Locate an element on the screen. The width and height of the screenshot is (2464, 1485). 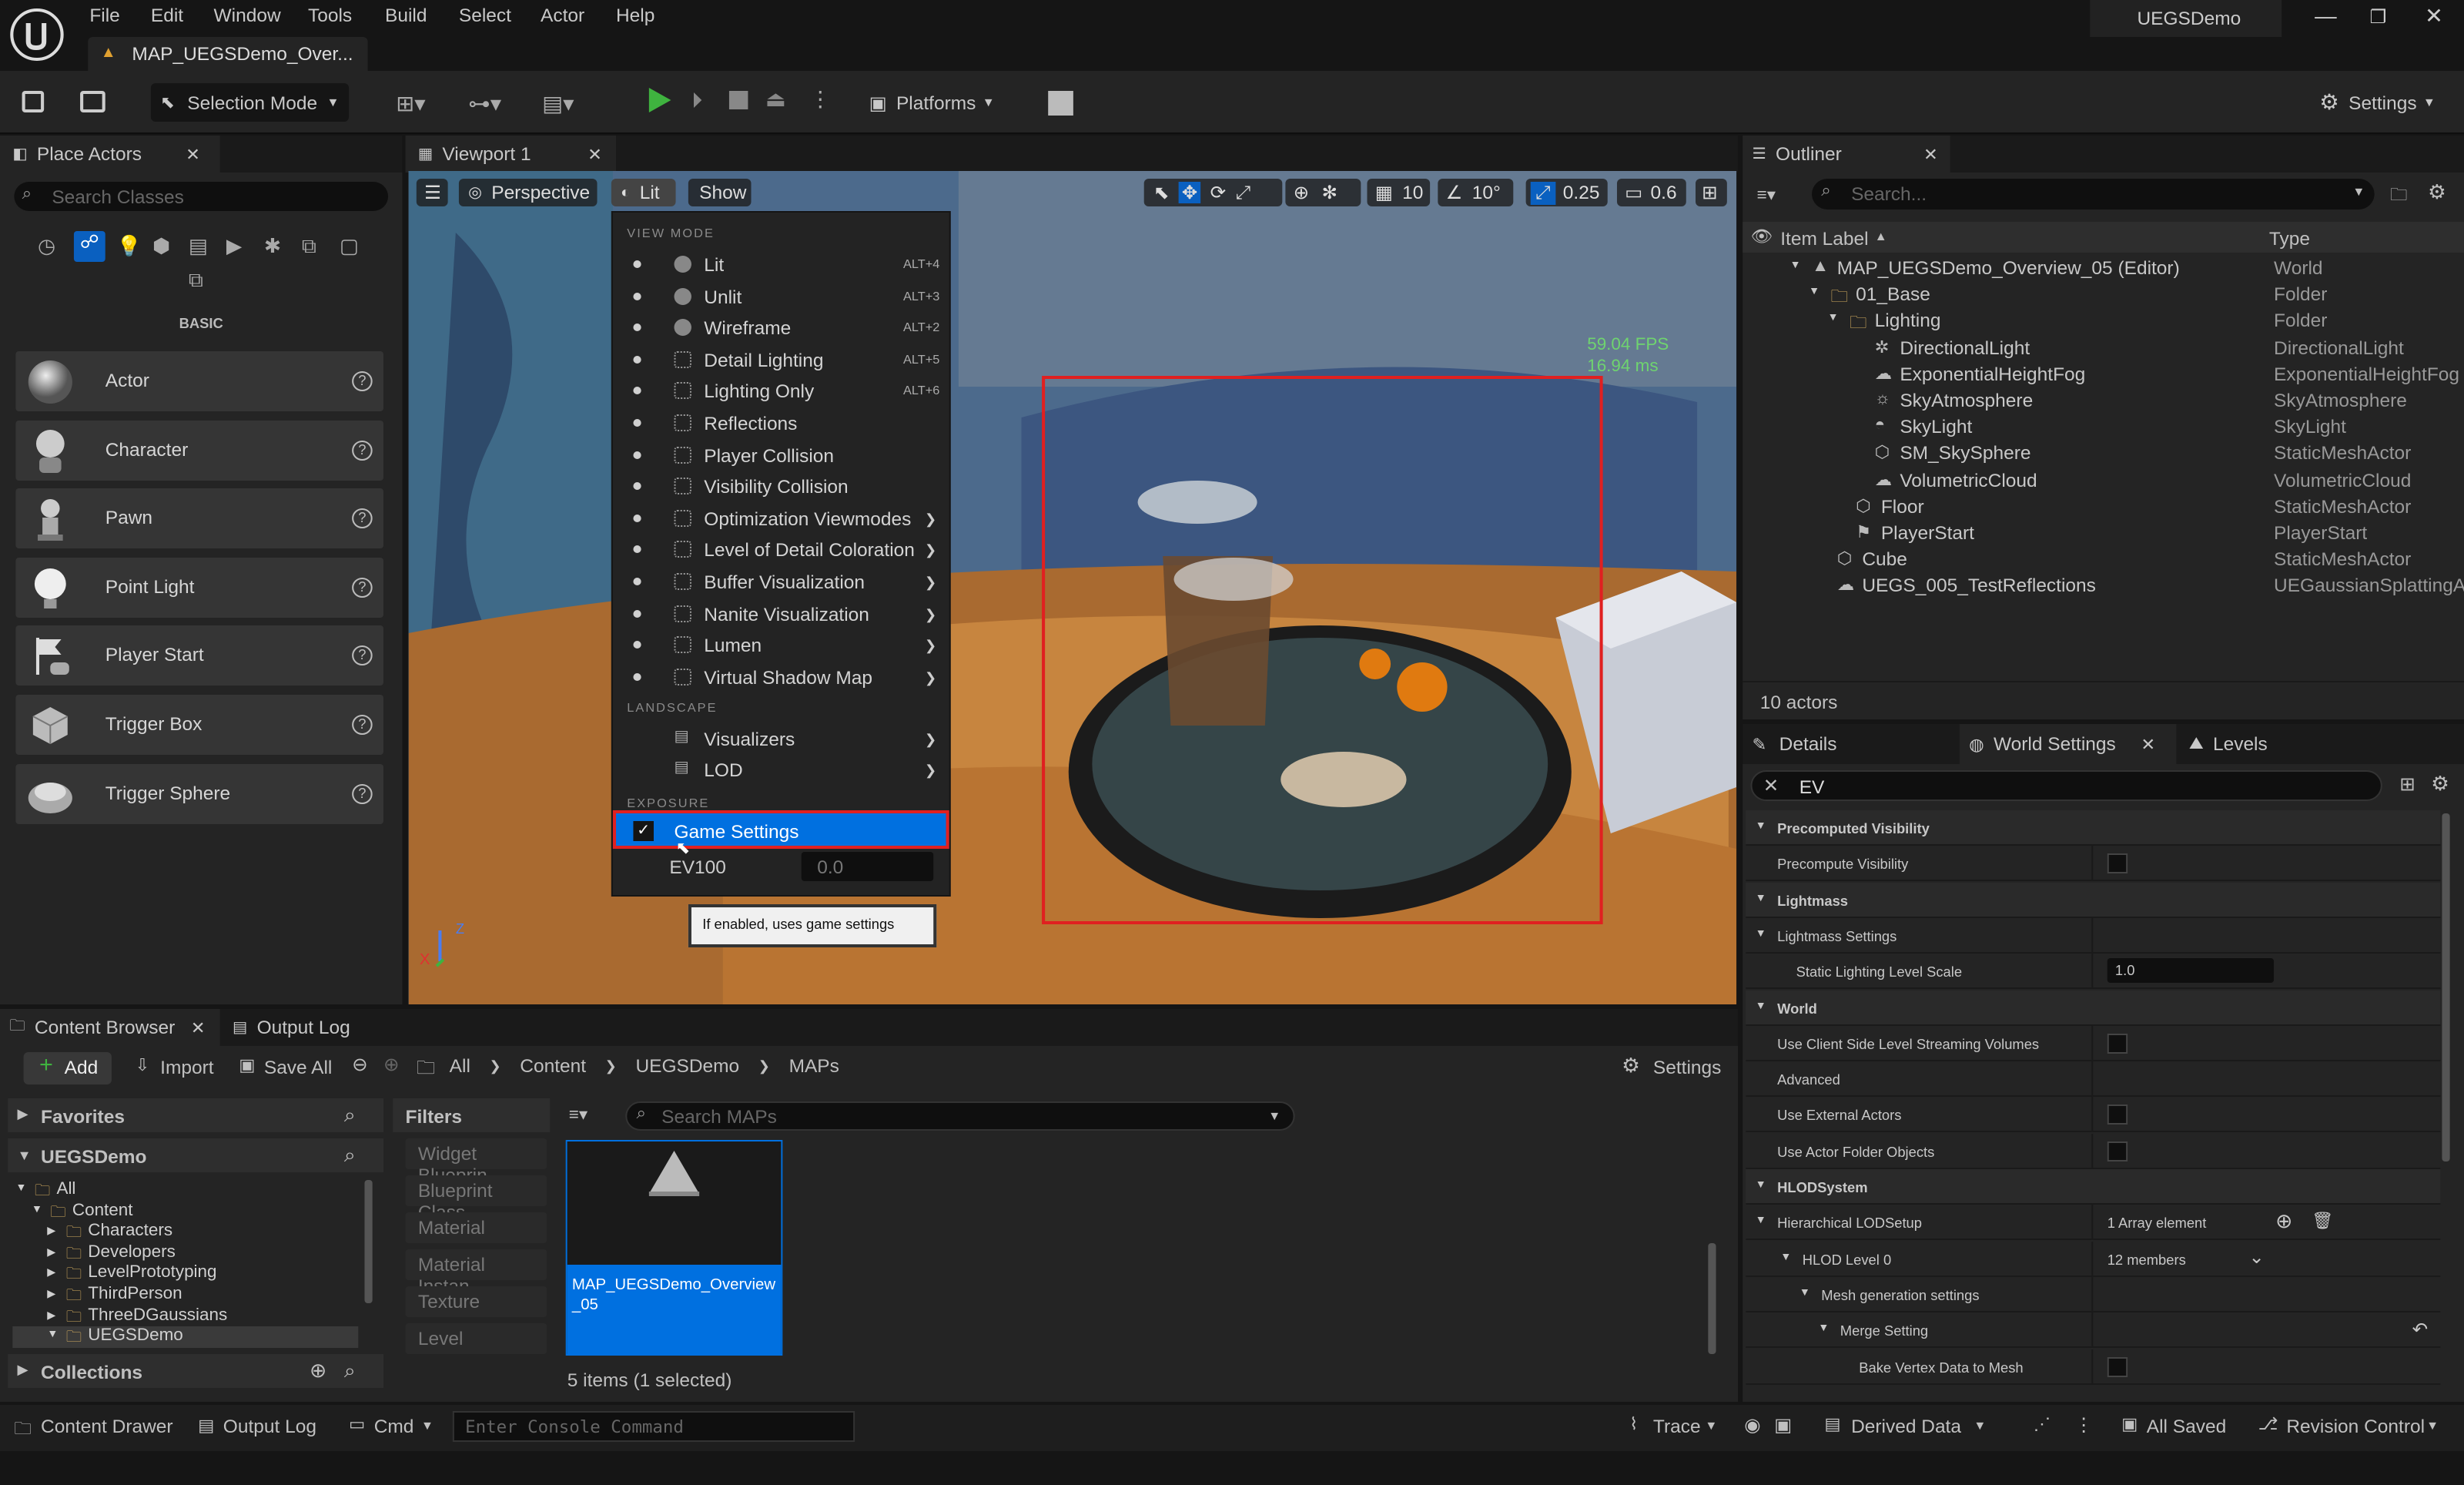
filter-item: Texture is located at coordinates (476, 1301).